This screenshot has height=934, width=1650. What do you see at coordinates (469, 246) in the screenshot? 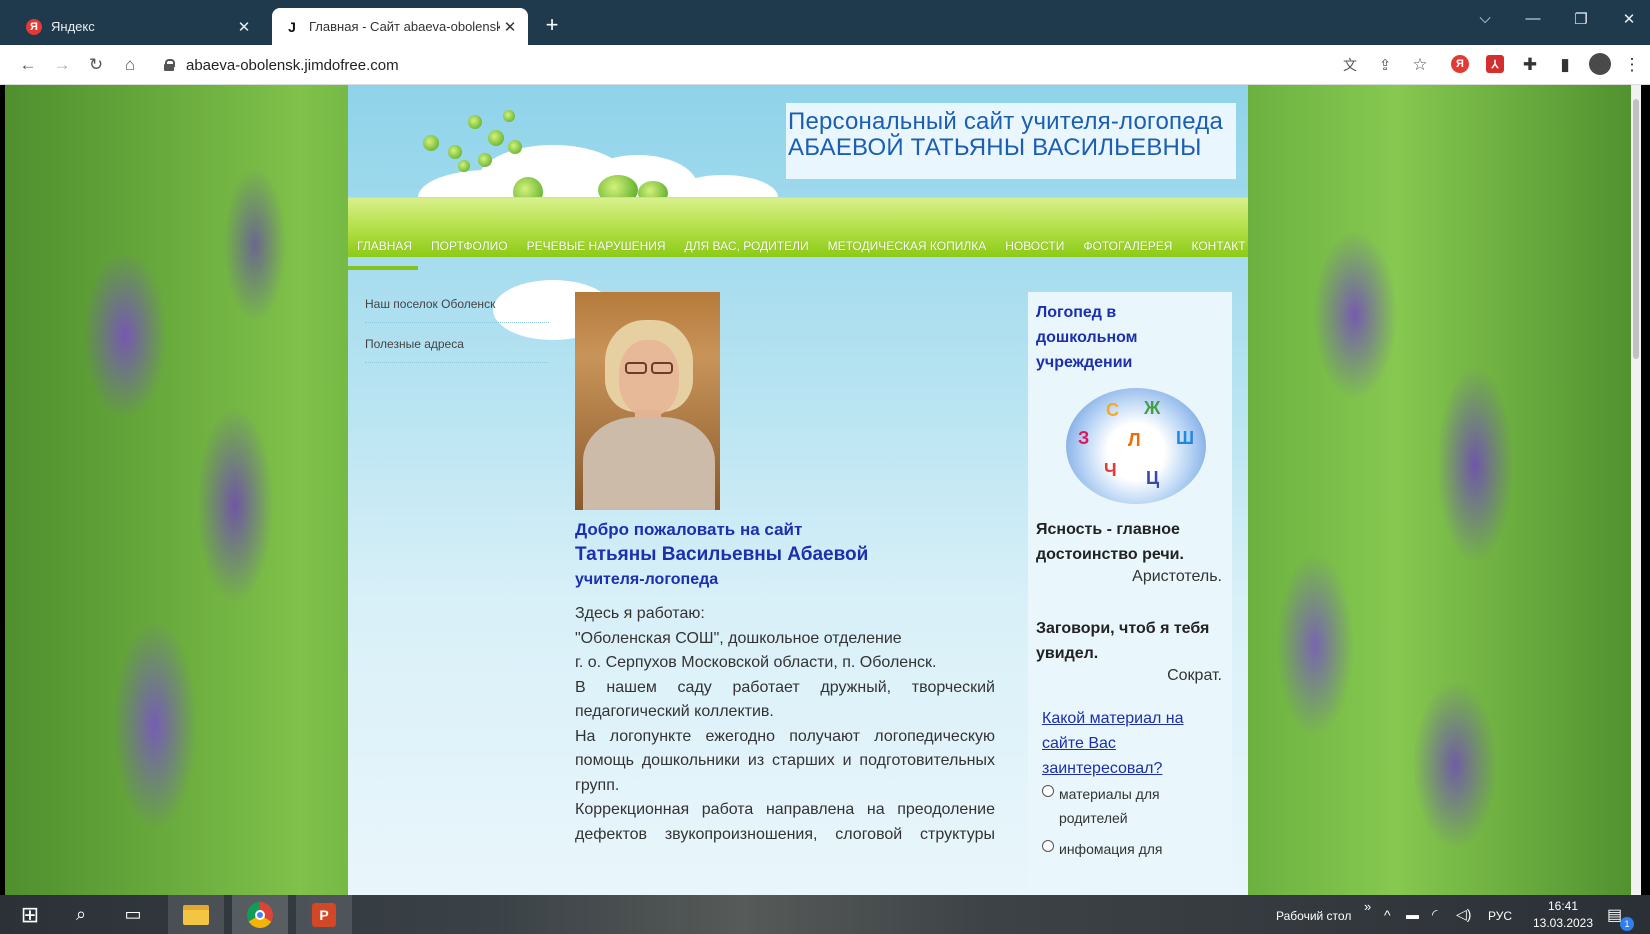
I see `nav-item-portfolio: ПОРТФОЛИО` at bounding box center [469, 246].